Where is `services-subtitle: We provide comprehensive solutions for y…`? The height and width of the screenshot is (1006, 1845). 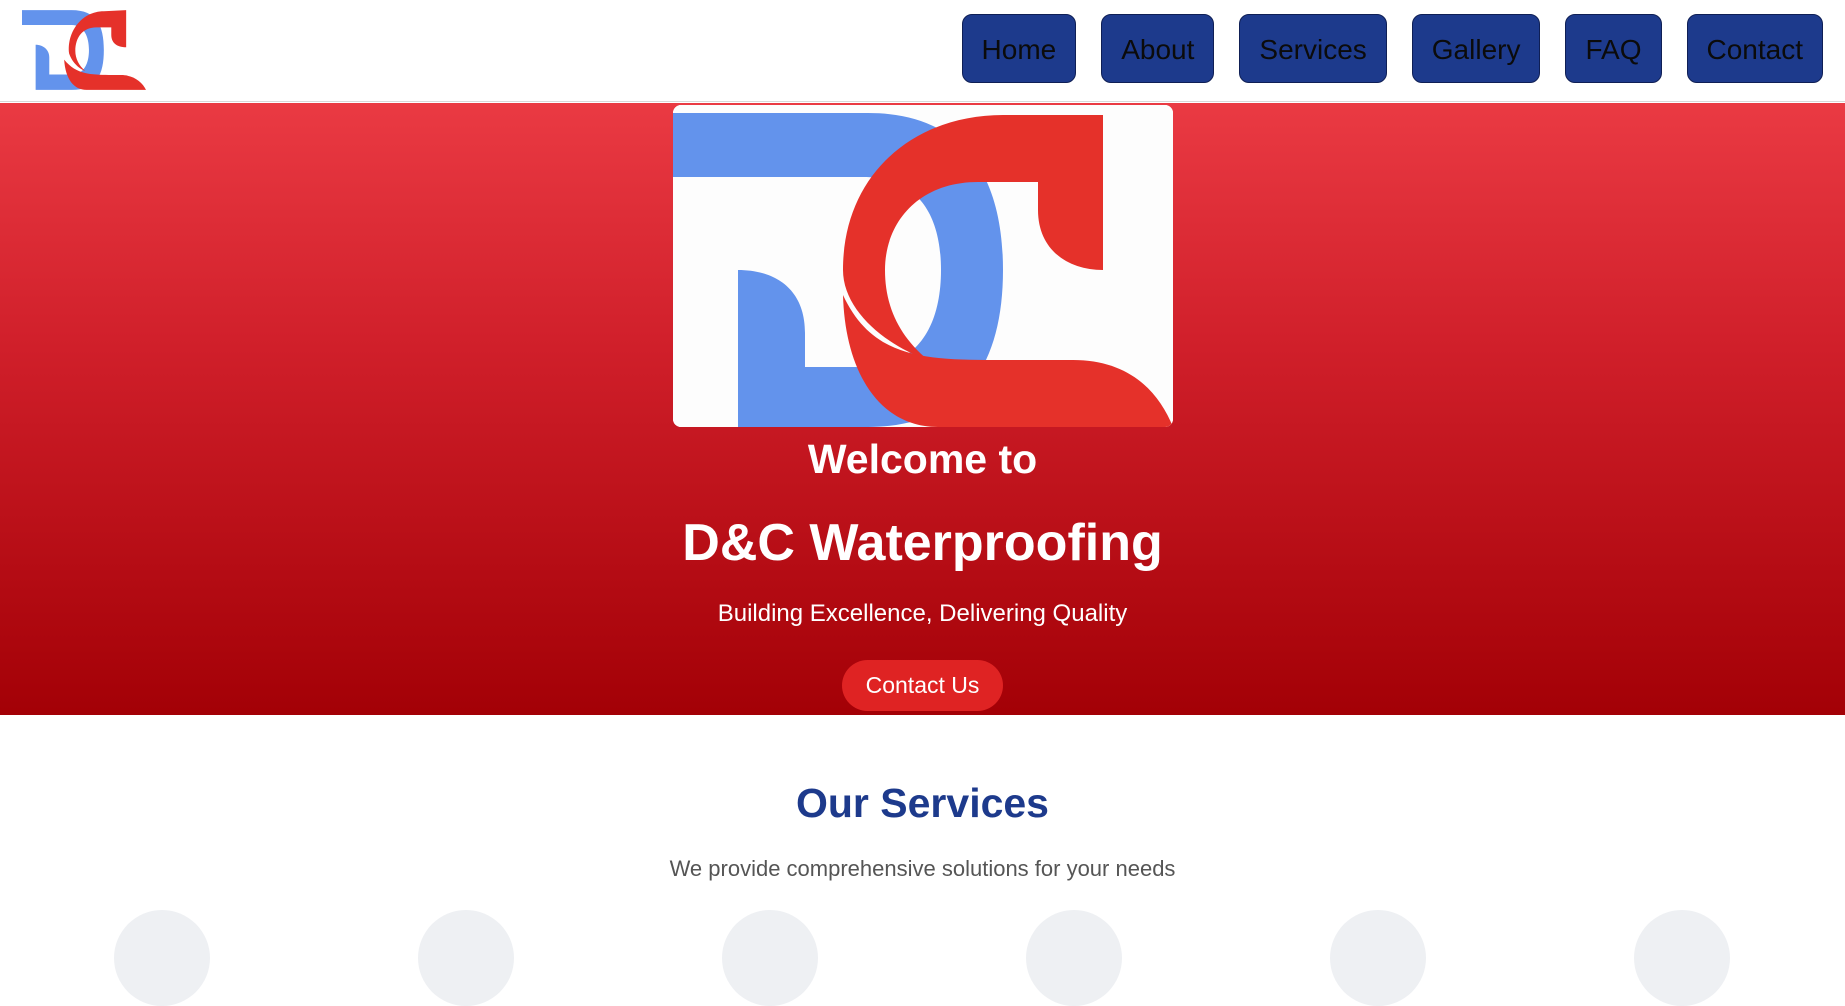 services-subtitle: We provide comprehensive solutions for y… is located at coordinates (922, 868).